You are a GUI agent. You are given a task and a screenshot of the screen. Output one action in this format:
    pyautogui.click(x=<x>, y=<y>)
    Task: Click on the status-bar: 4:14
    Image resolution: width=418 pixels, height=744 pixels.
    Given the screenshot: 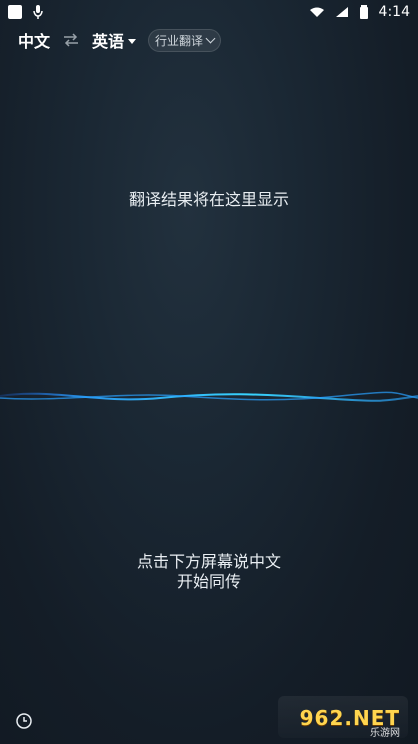 What is the action you would take?
    pyautogui.click(x=209, y=12)
    